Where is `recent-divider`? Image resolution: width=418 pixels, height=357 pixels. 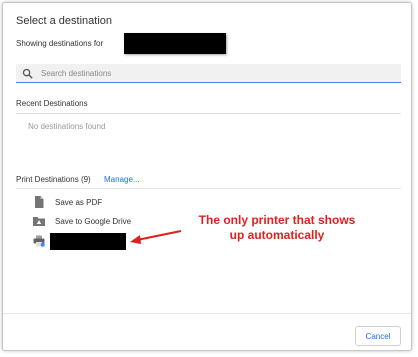
recent-divider is located at coordinates (208, 113).